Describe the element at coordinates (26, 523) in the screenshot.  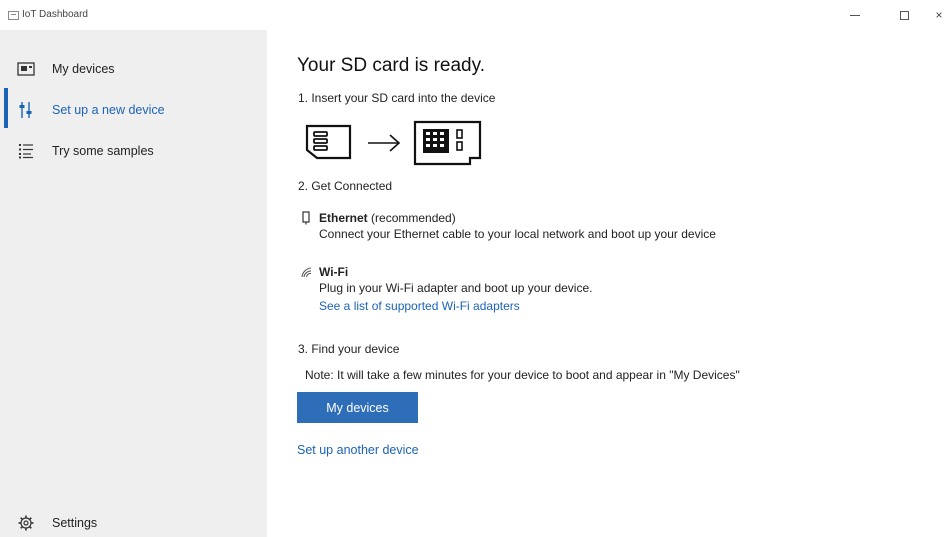
I see `gear-icon` at that location.